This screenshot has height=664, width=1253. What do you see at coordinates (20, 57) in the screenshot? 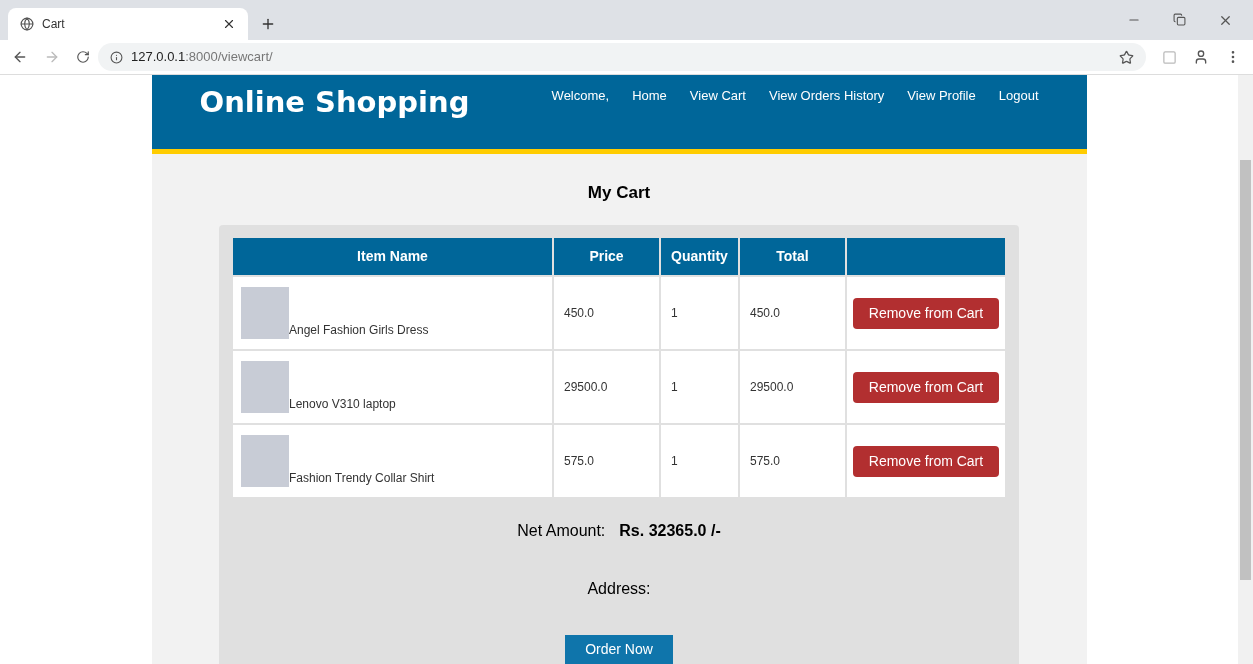
I see `back-icon` at bounding box center [20, 57].